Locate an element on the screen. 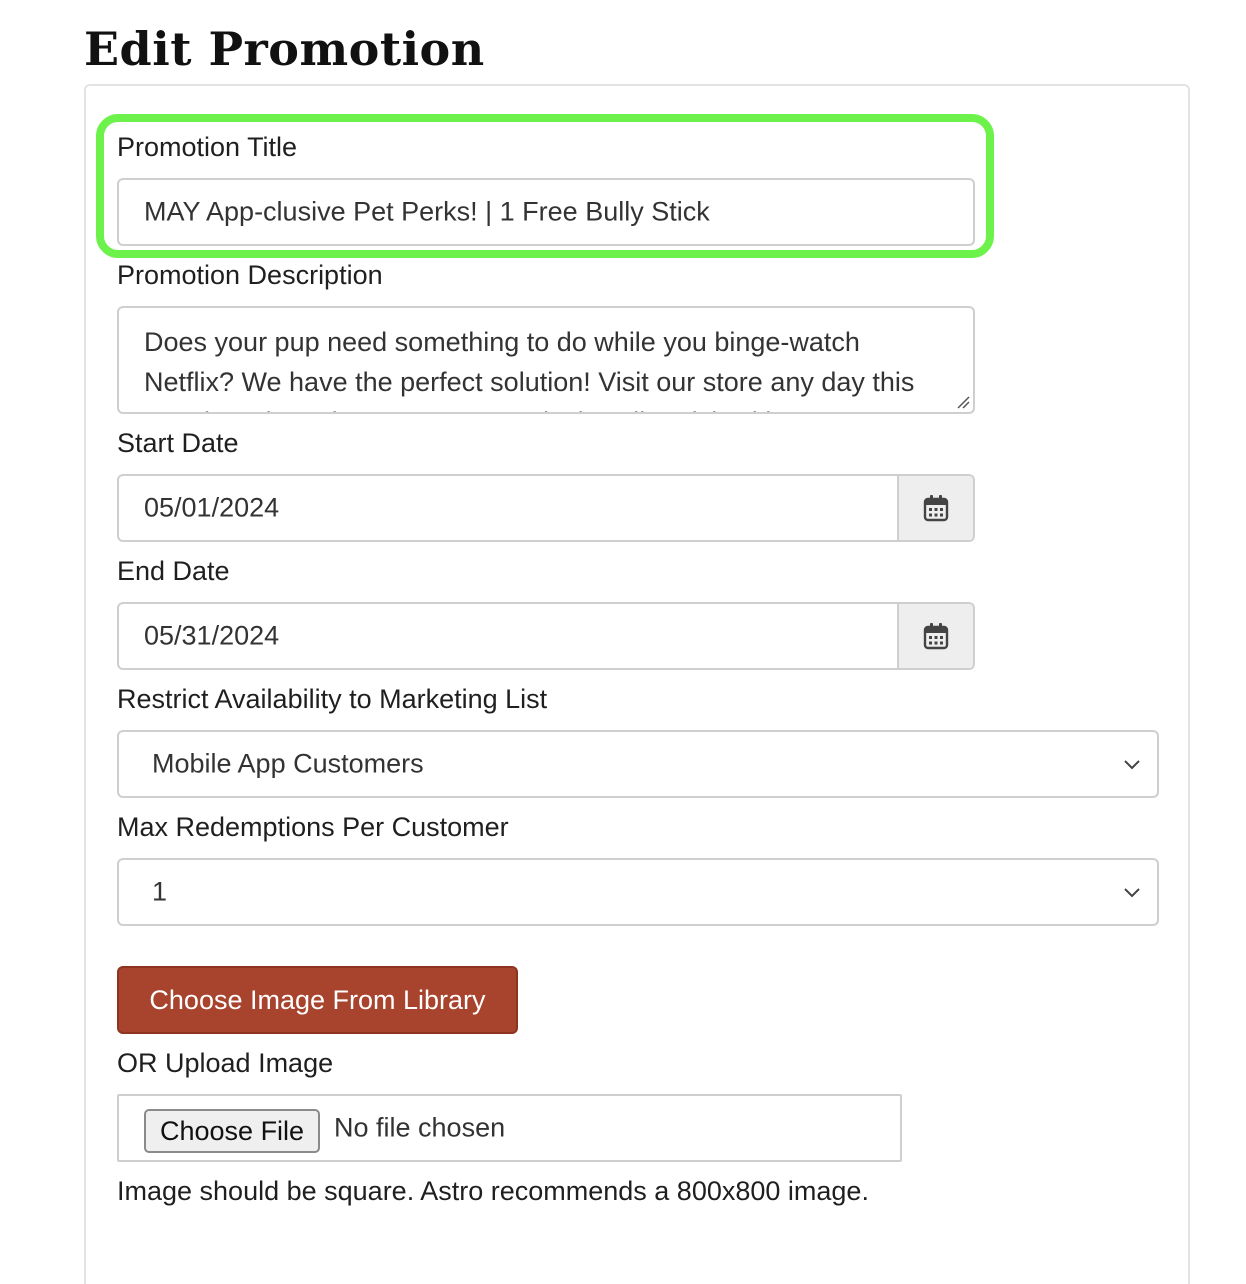 This screenshot has height=1284, width=1246. marketing-list-select: Mobile App Customers is located at coordinates (638, 764).